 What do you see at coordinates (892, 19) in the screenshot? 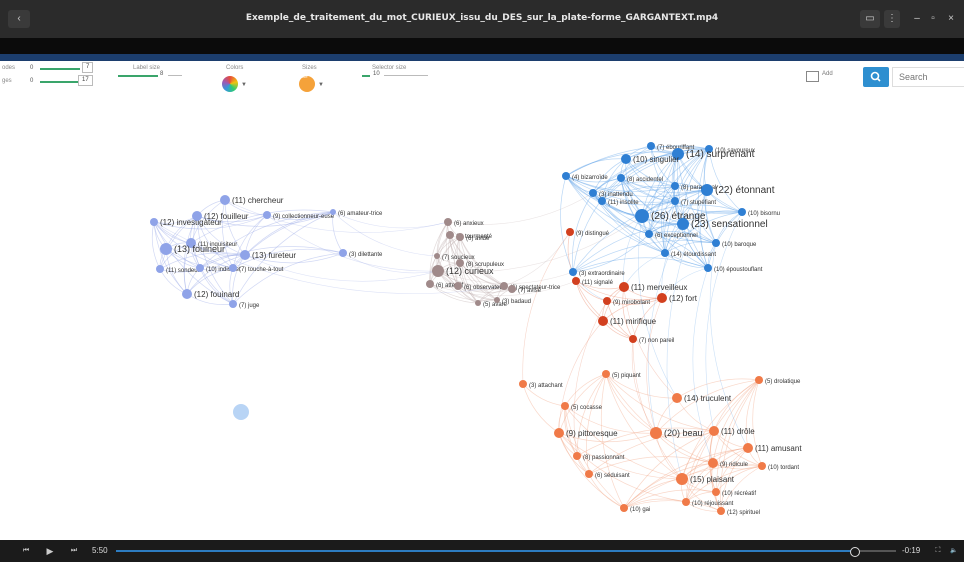
I see `more-options-icon: ⋮` at bounding box center [892, 19].